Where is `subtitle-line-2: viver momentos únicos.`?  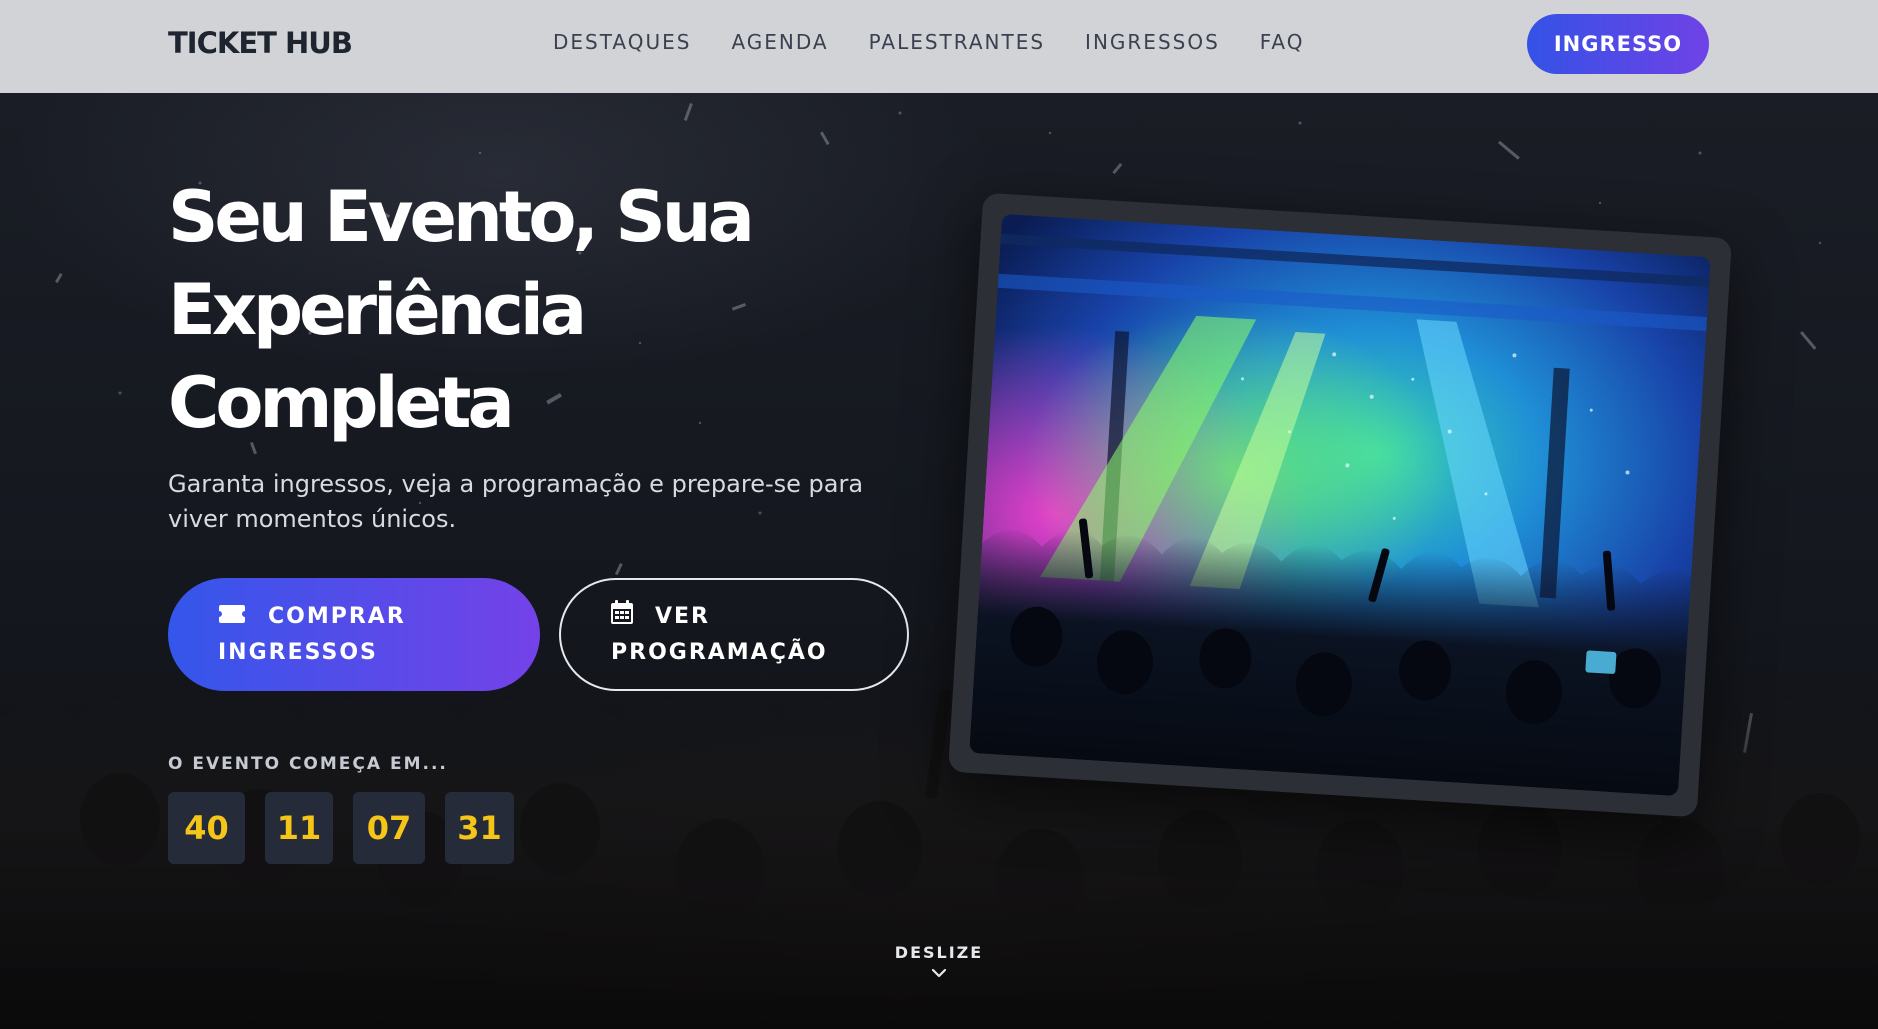 subtitle-line-2: viver momentos únicos. is located at coordinates (312, 519).